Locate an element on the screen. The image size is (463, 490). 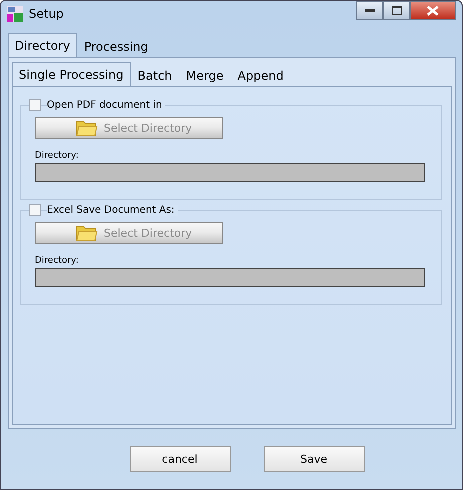
app-icon is located at coordinates (15, 14).